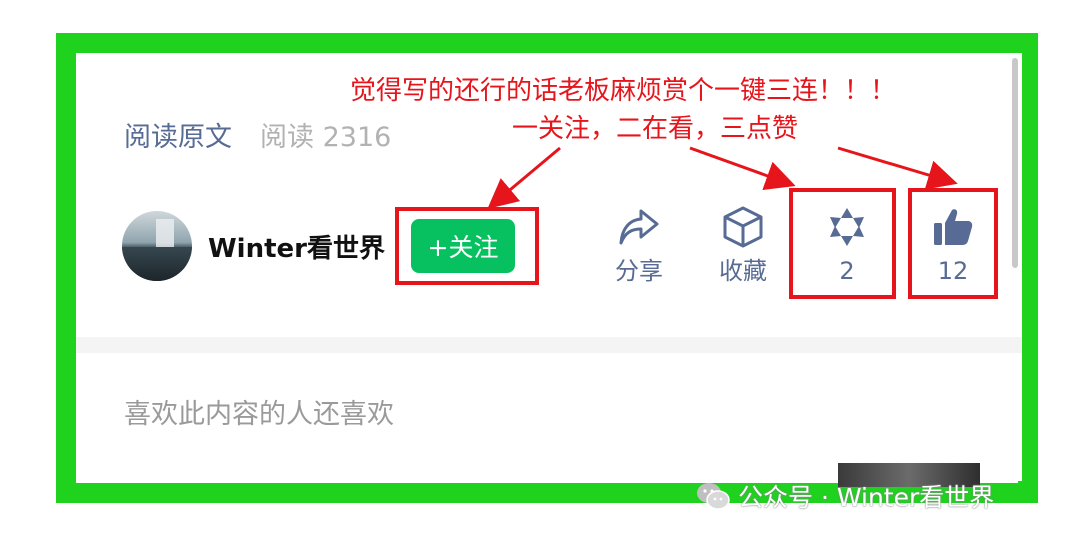 Image resolution: width=1080 pixels, height=538 pixels. Describe the element at coordinates (842, 243) in the screenshot. I see `watch-highlight-box` at that location.